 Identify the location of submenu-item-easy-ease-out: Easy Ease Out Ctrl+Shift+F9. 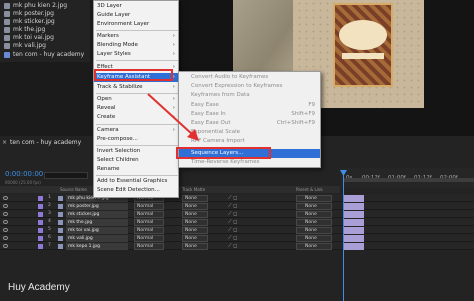
(249, 123).